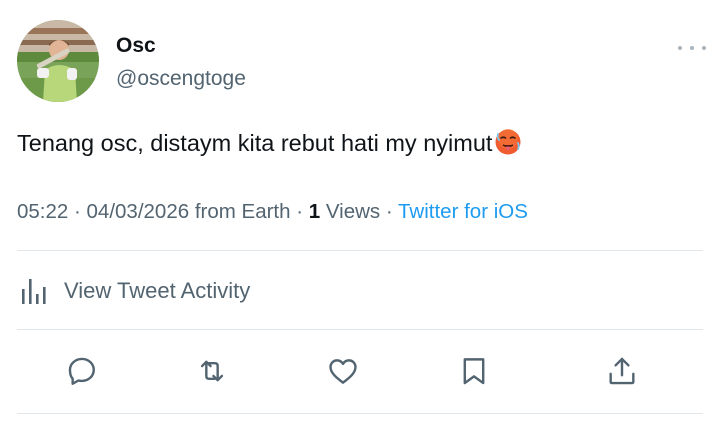  I want to click on avatar-image, so click(58, 61).